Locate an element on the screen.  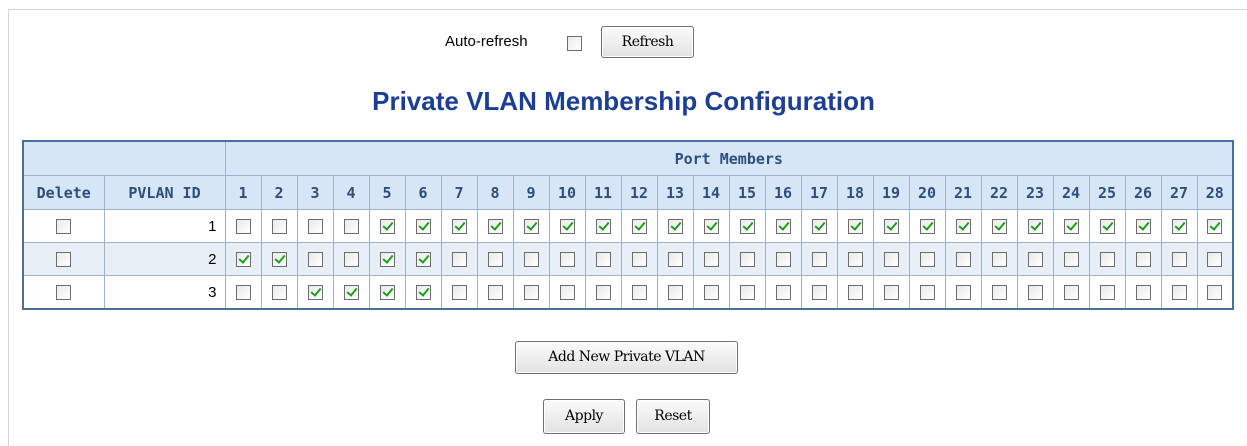
reset-button: Reset is located at coordinates (673, 416).